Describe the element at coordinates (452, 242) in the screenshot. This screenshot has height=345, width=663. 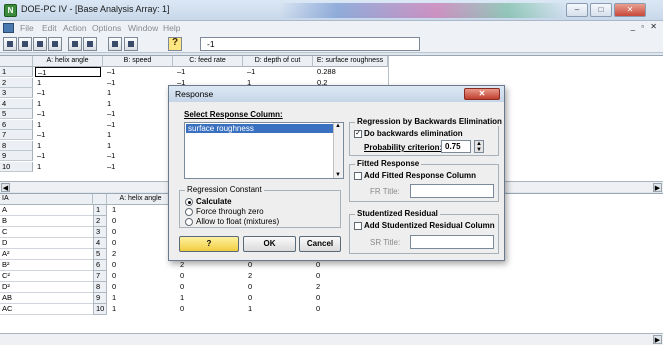
I see `sr-title-input` at that location.